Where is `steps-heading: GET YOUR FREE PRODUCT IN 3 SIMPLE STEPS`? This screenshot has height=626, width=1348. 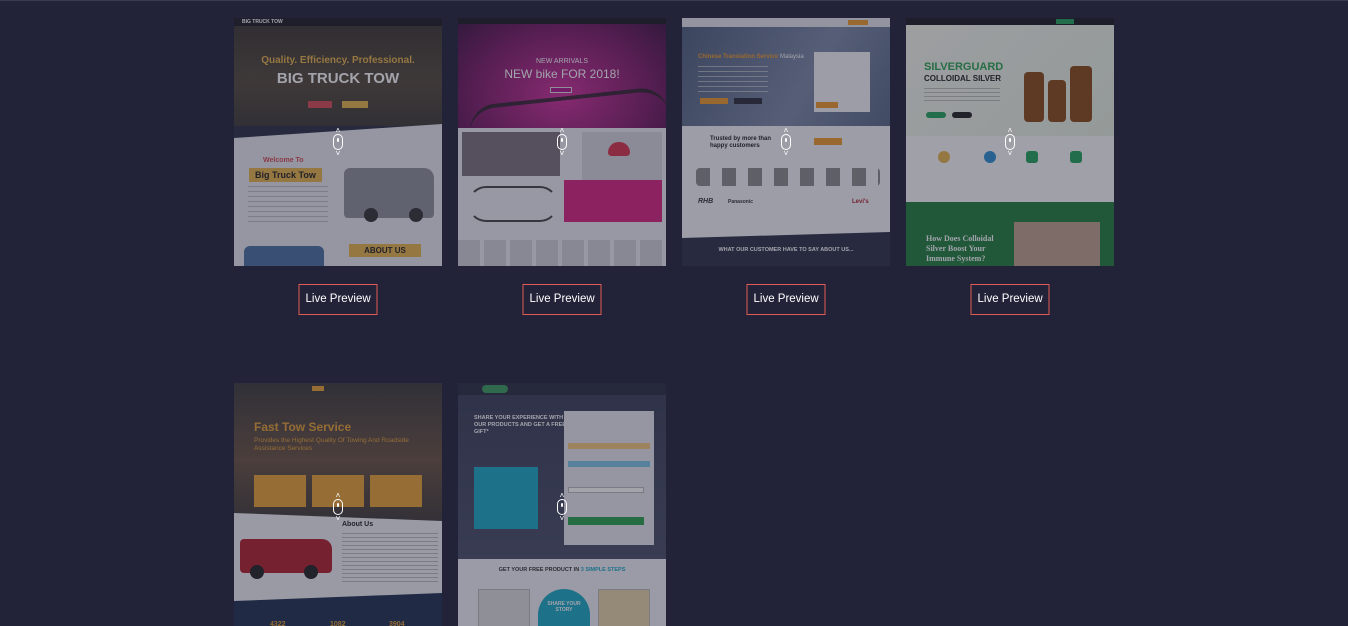
steps-heading: GET YOUR FREE PRODUCT IN 3 SIMPLE STEPS is located at coordinates (562, 570).